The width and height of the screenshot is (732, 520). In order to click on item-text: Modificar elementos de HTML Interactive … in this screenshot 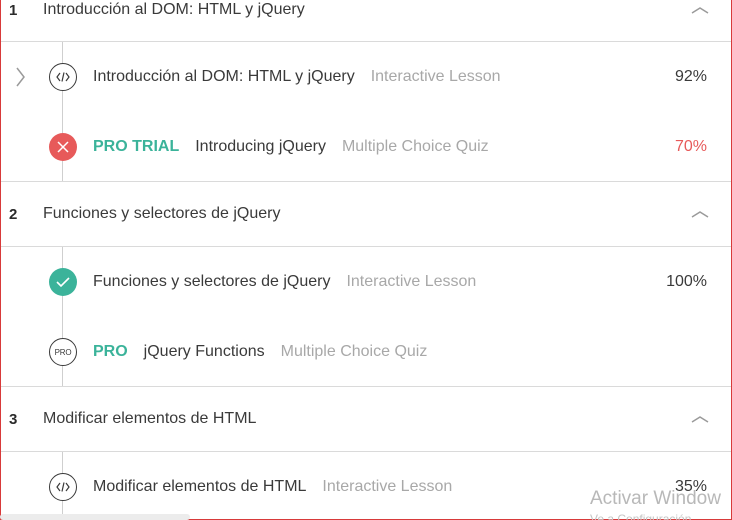, I will do `click(272, 487)`.